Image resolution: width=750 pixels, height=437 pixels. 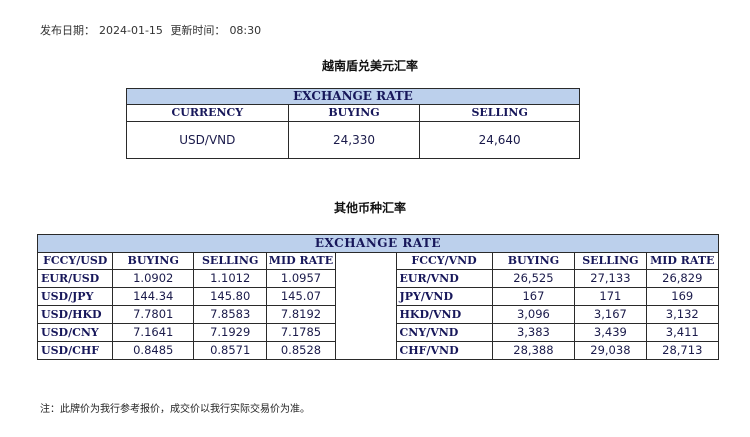 I want to click on mid-rate-cell: 28,713, so click(x=682, y=350).